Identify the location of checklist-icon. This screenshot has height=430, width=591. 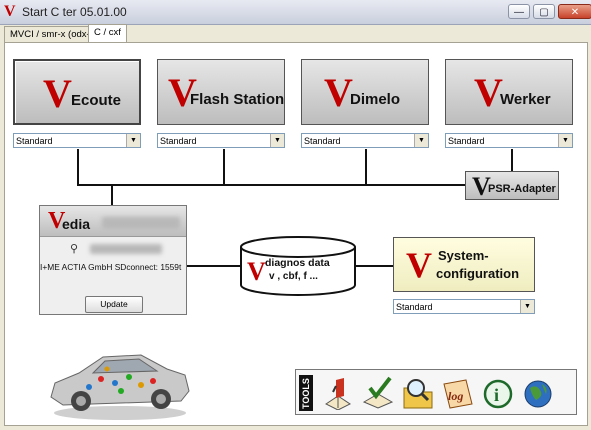
(378, 392).